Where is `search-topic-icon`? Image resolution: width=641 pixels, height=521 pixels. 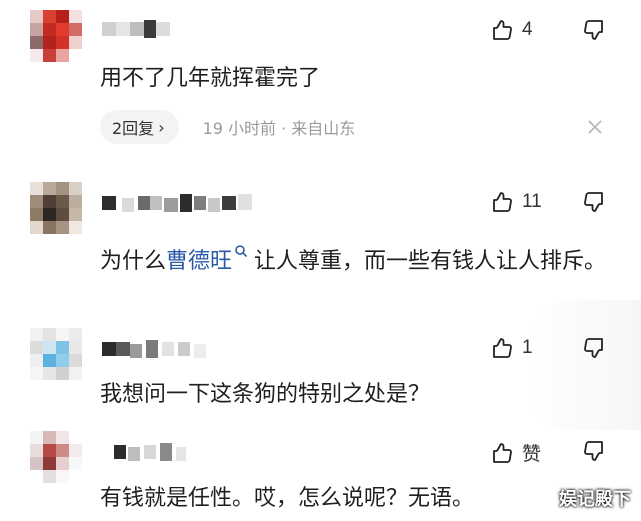 search-topic-icon is located at coordinates (241, 244).